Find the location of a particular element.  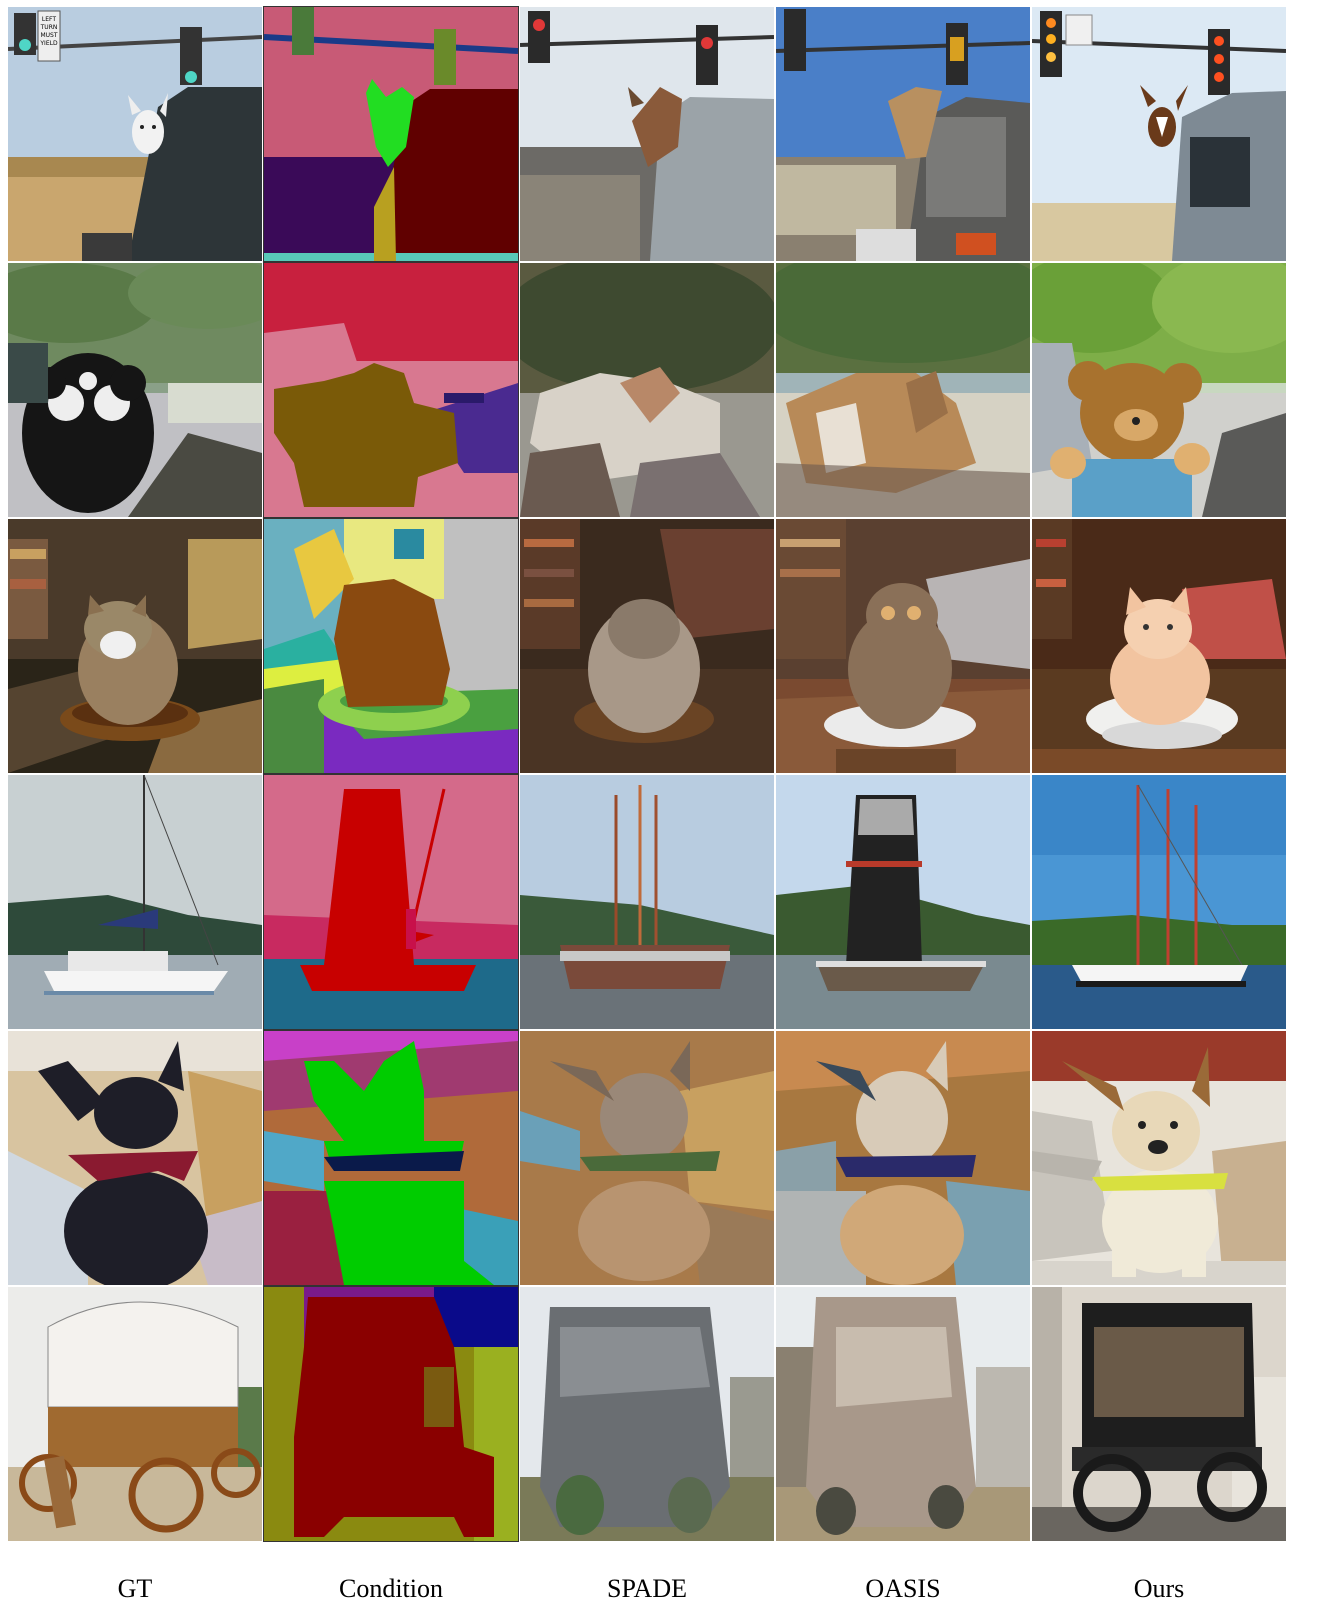

row2-condition-image is located at coordinates (391, 390).